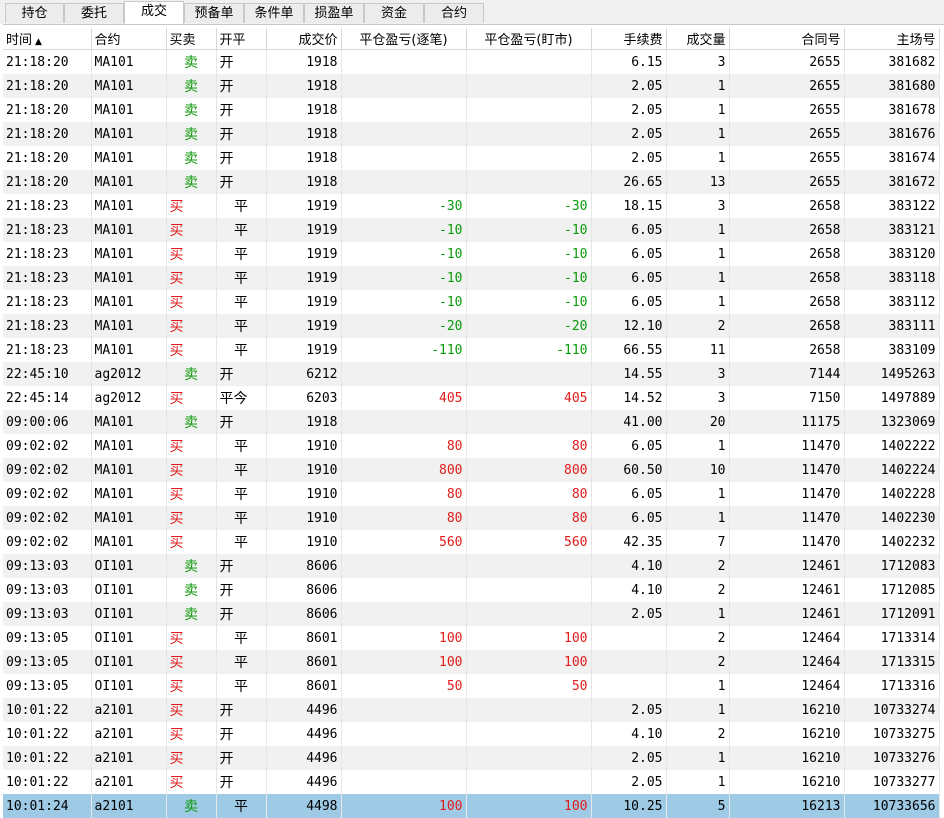 The image size is (944, 818). Describe the element at coordinates (471, 566) in the screenshot. I see `table-row: 09:13:03 OI101 卖开 8606 4.10 2 12461 1712083` at that location.